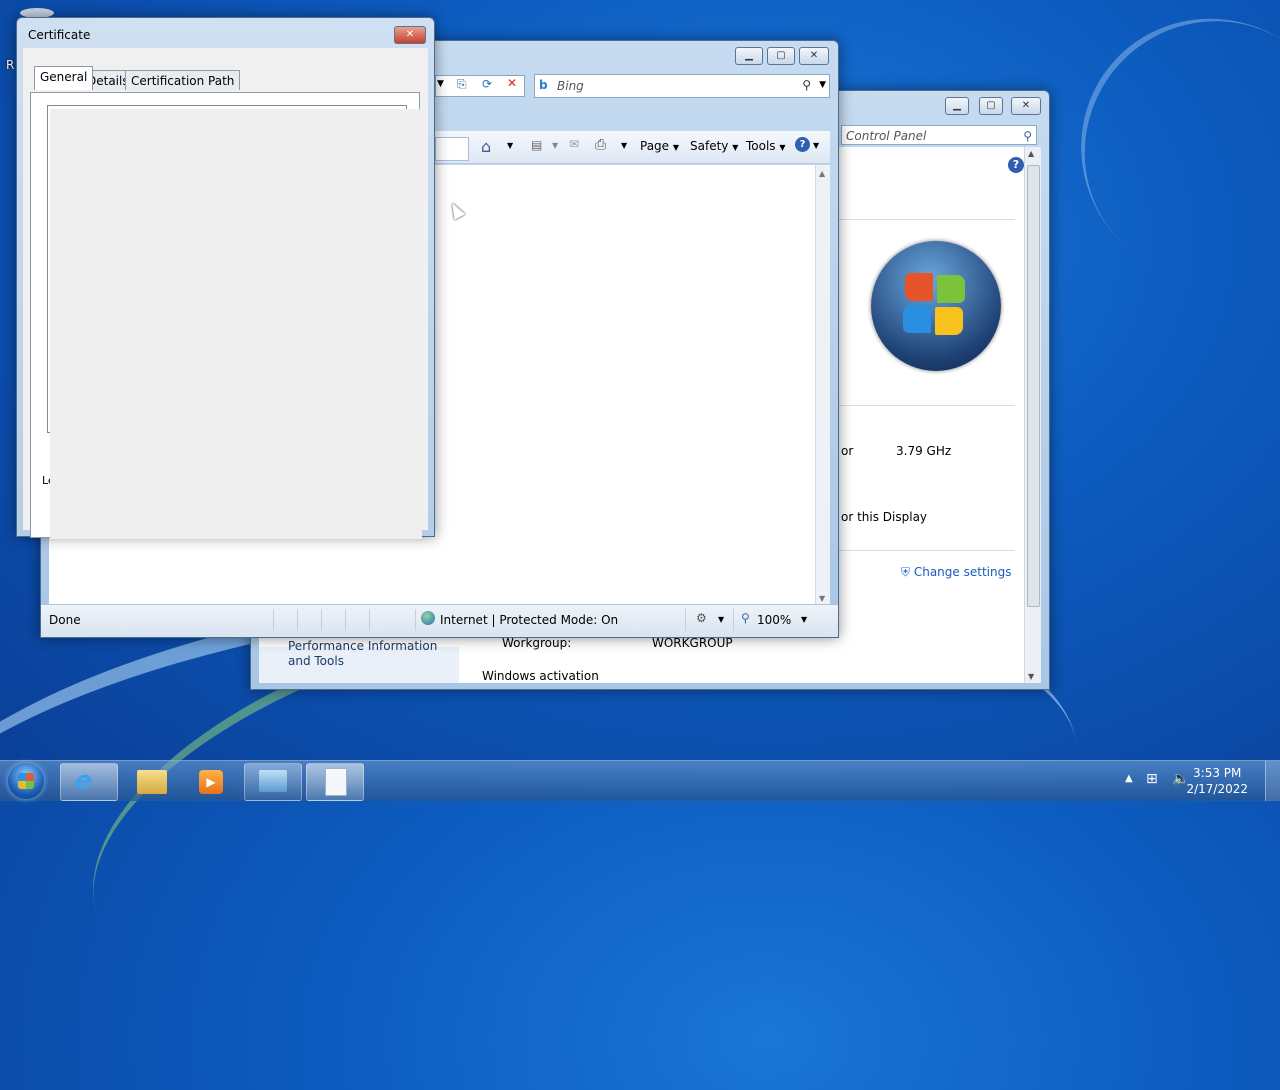 Image resolution: width=1280 pixels, height=1090 pixels. Describe the element at coordinates (884, 517) in the screenshot. I see `pen-touch-label: or this Display` at that location.